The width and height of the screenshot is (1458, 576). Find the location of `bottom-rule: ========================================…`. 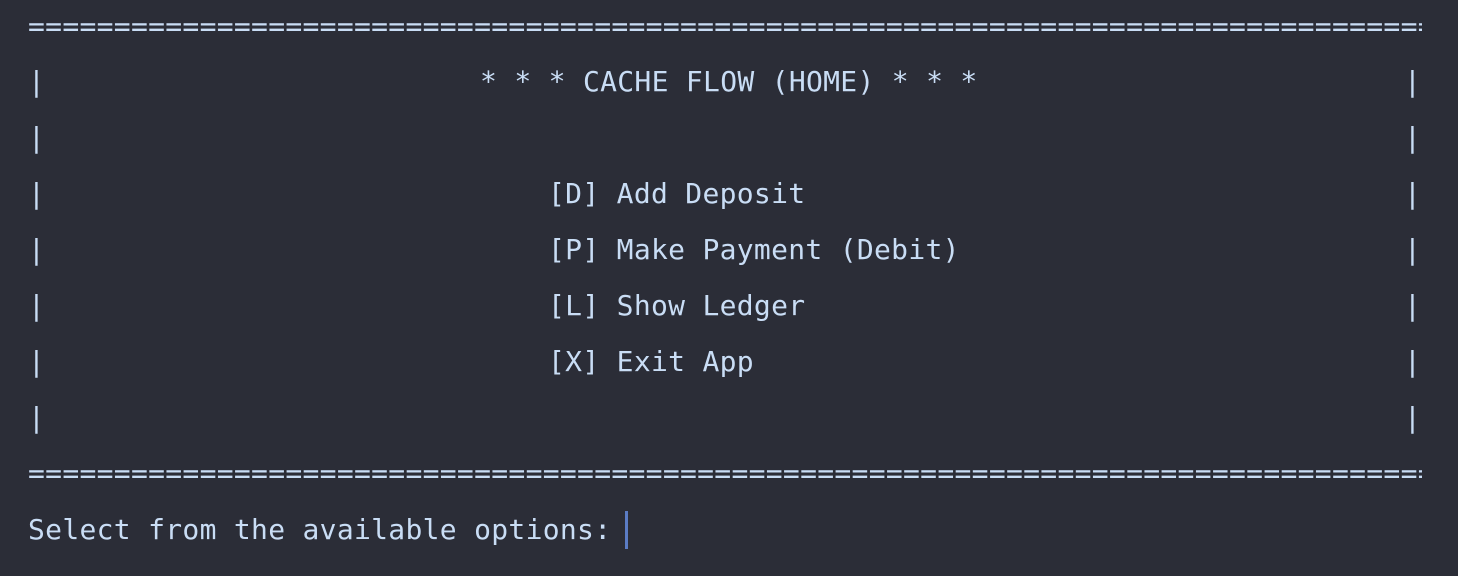

bottom-rule: ========================================… is located at coordinates (725, 473).